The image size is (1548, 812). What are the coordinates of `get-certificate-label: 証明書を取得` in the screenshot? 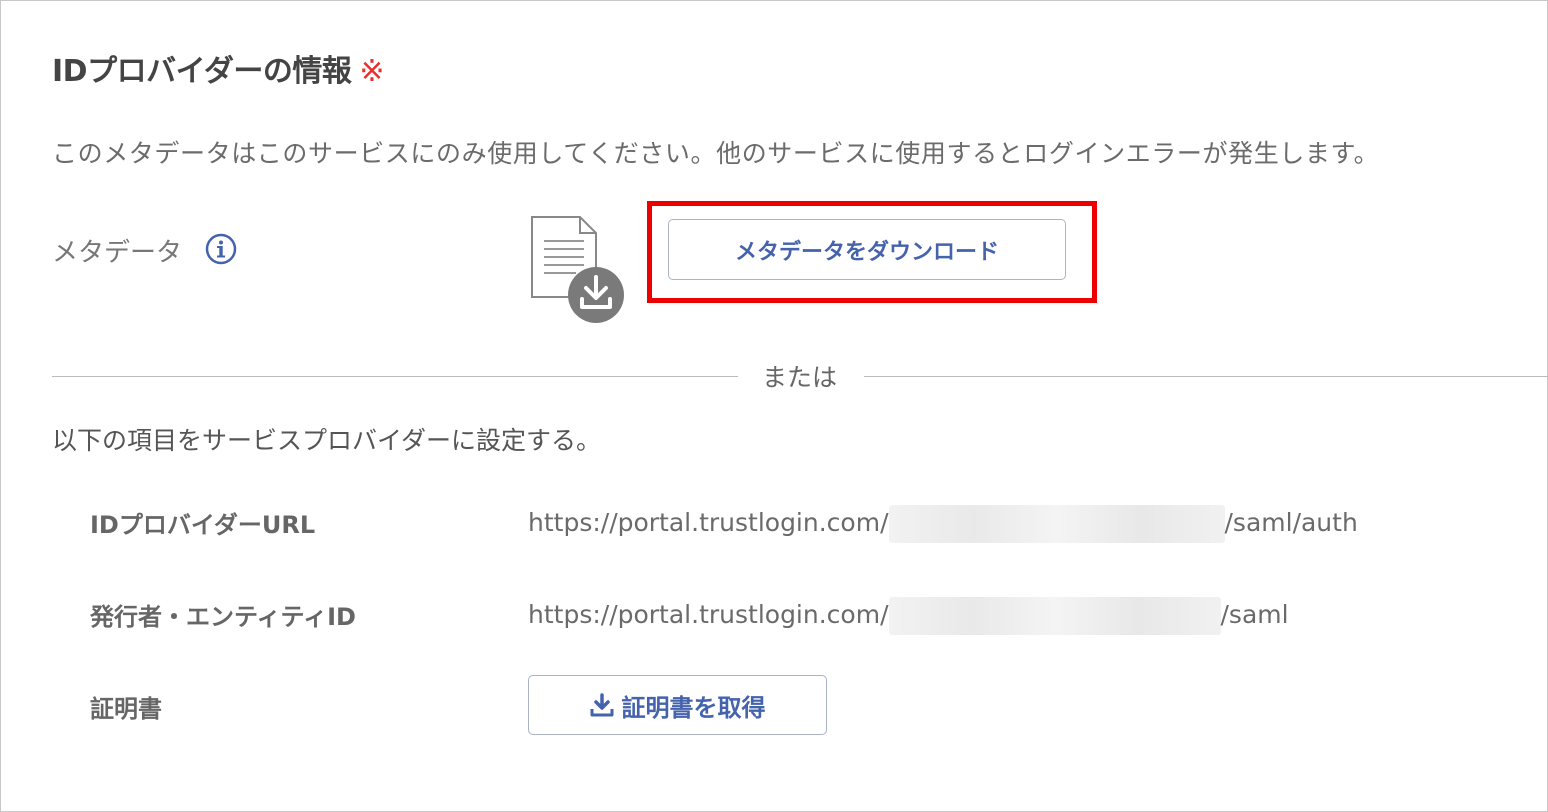 It's located at (693, 707).